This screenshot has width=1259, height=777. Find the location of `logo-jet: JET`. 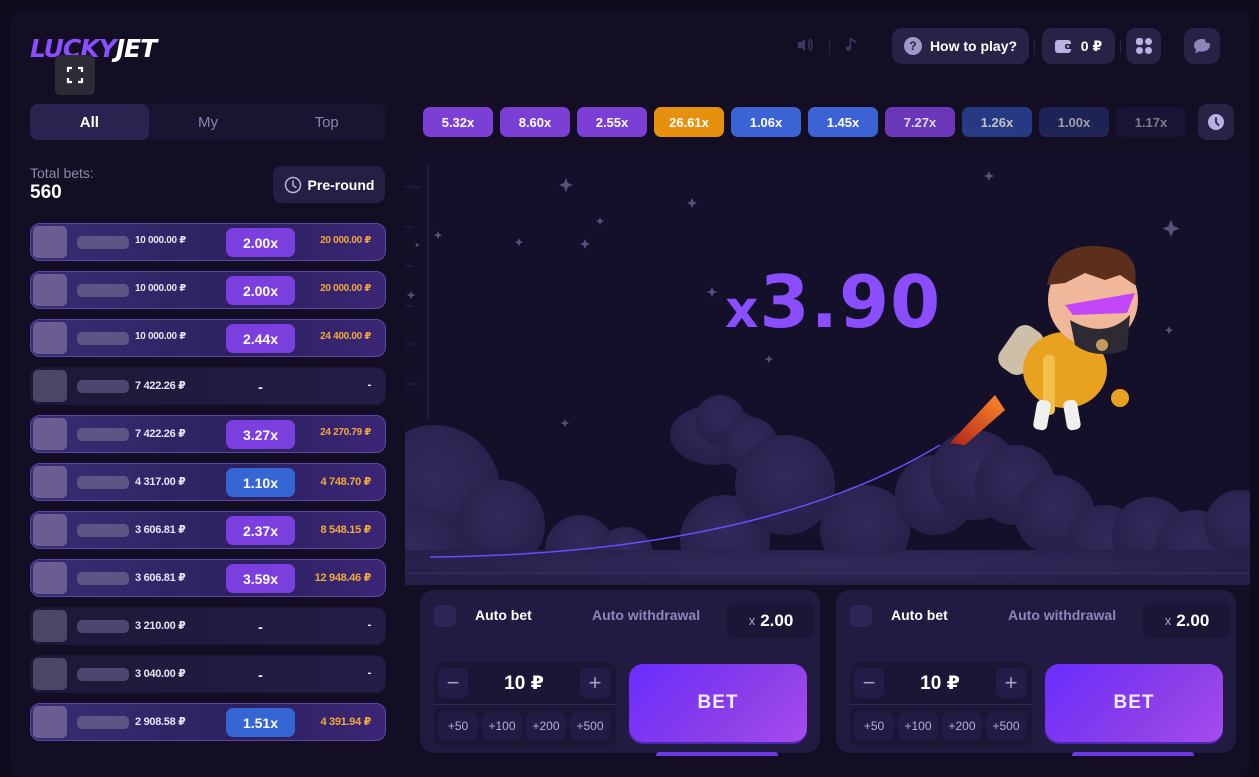

logo-jet: JET is located at coordinates (136, 48).